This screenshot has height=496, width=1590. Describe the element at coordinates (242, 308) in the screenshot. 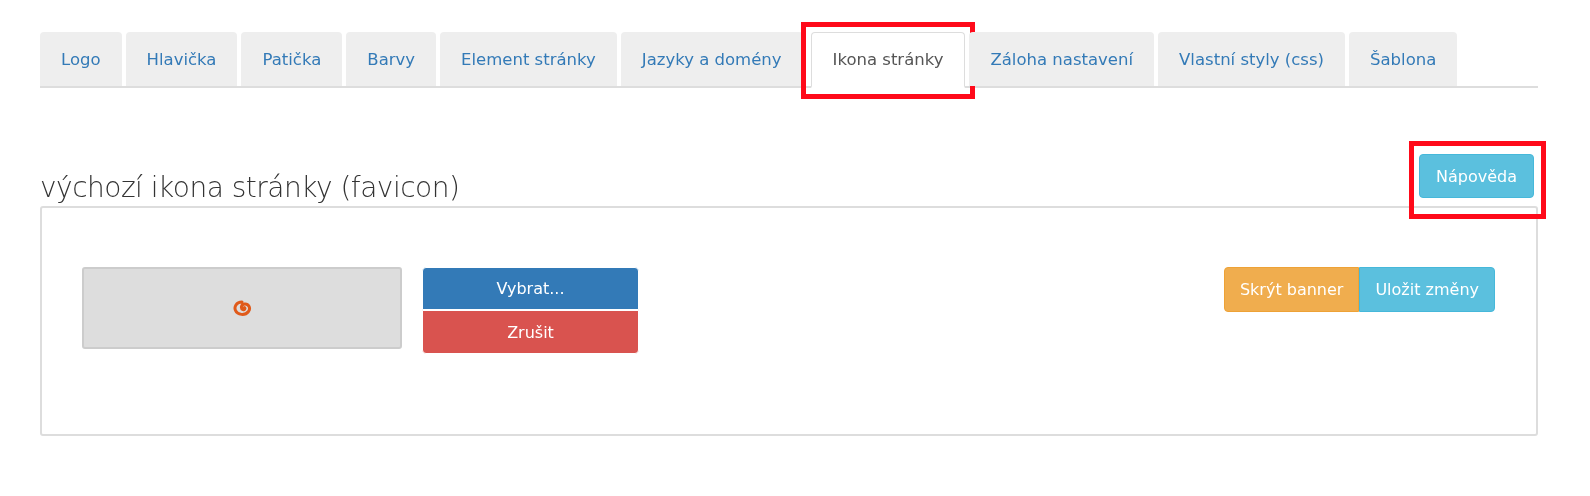

I see `swirl-icon` at that location.